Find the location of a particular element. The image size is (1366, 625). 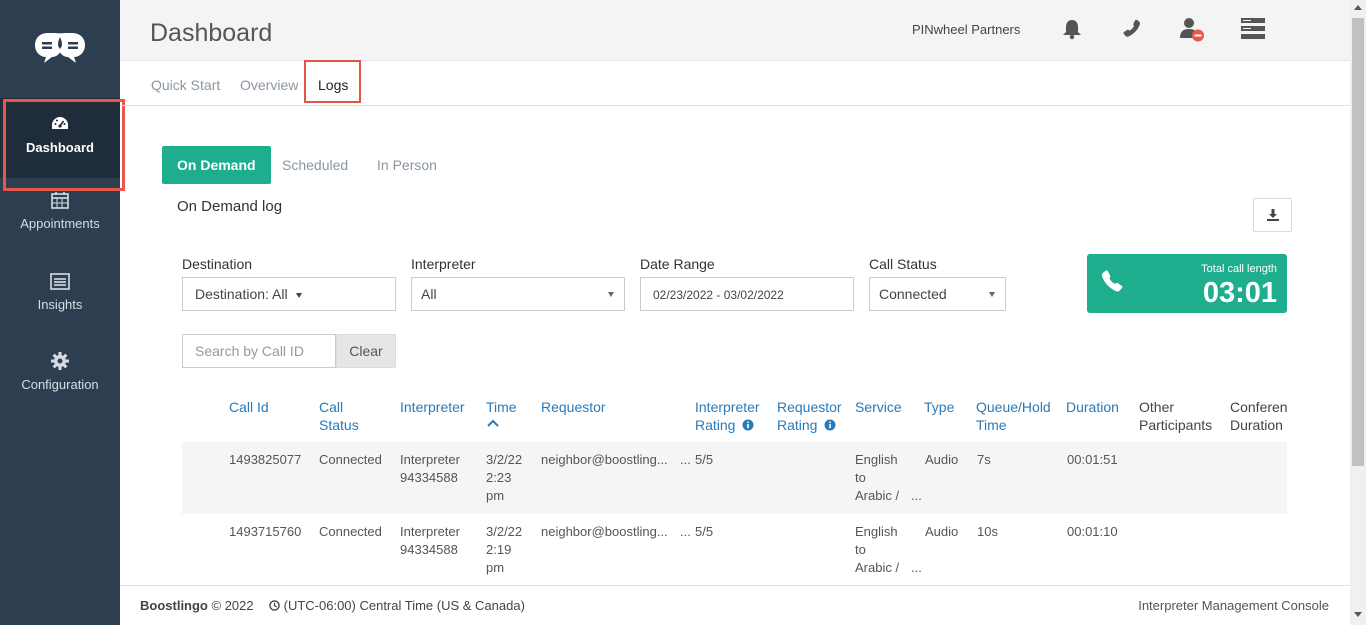

search-call-id-input is located at coordinates (259, 351).